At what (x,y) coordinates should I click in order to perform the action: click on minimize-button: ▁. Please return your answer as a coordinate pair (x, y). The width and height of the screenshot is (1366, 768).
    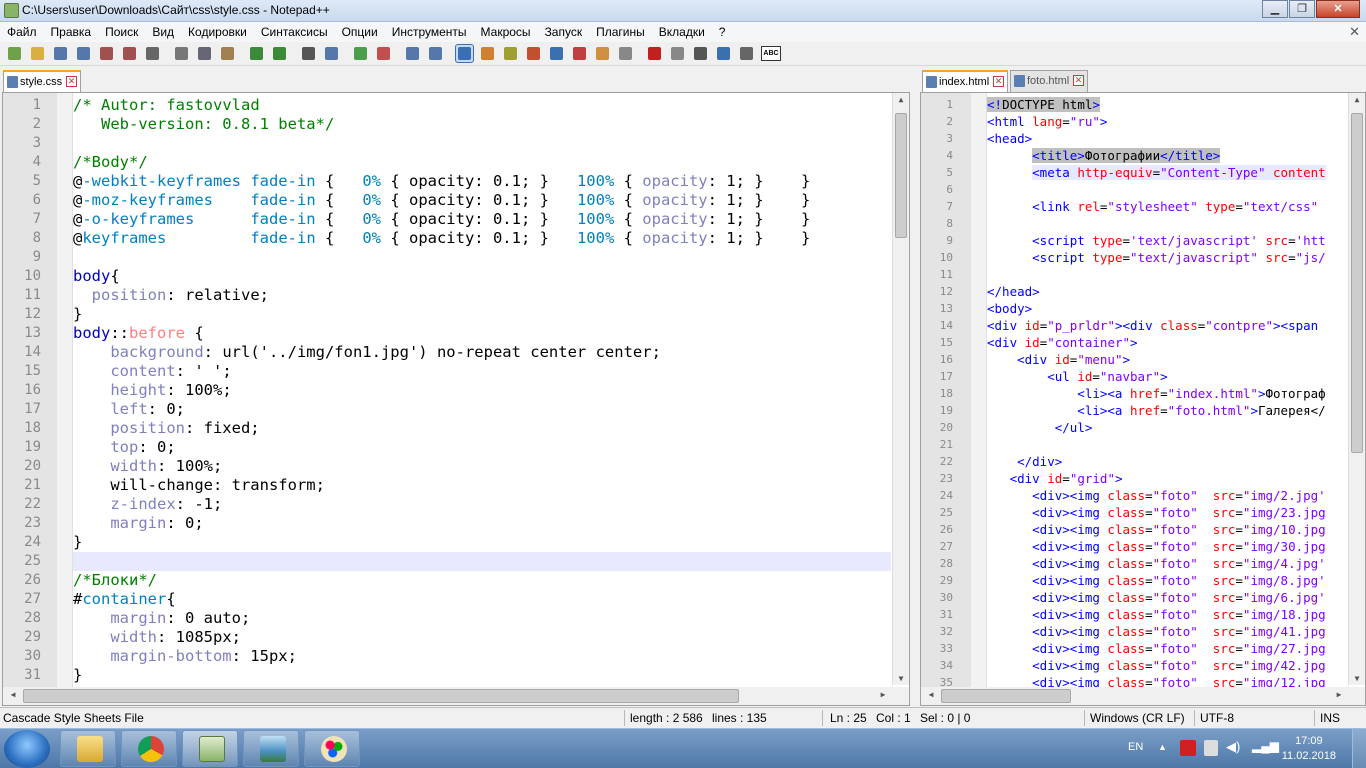
    Looking at the image, I should click on (1275, 9).